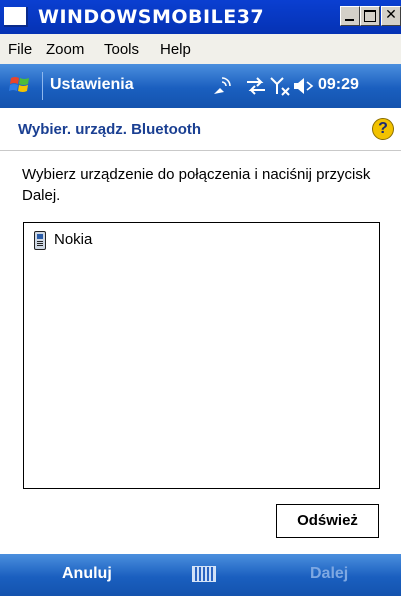  What do you see at coordinates (87, 574) in the screenshot?
I see `cancel-softkey: Anuluj` at bounding box center [87, 574].